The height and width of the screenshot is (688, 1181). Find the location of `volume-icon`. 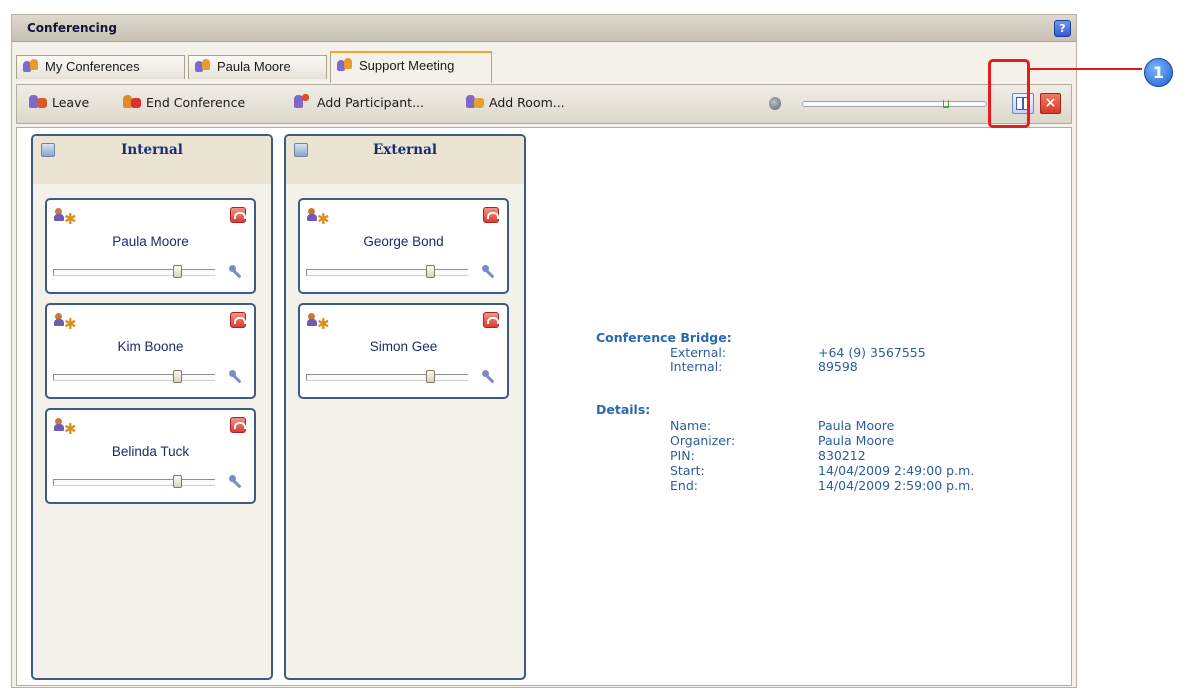

volume-icon is located at coordinates (775, 103).